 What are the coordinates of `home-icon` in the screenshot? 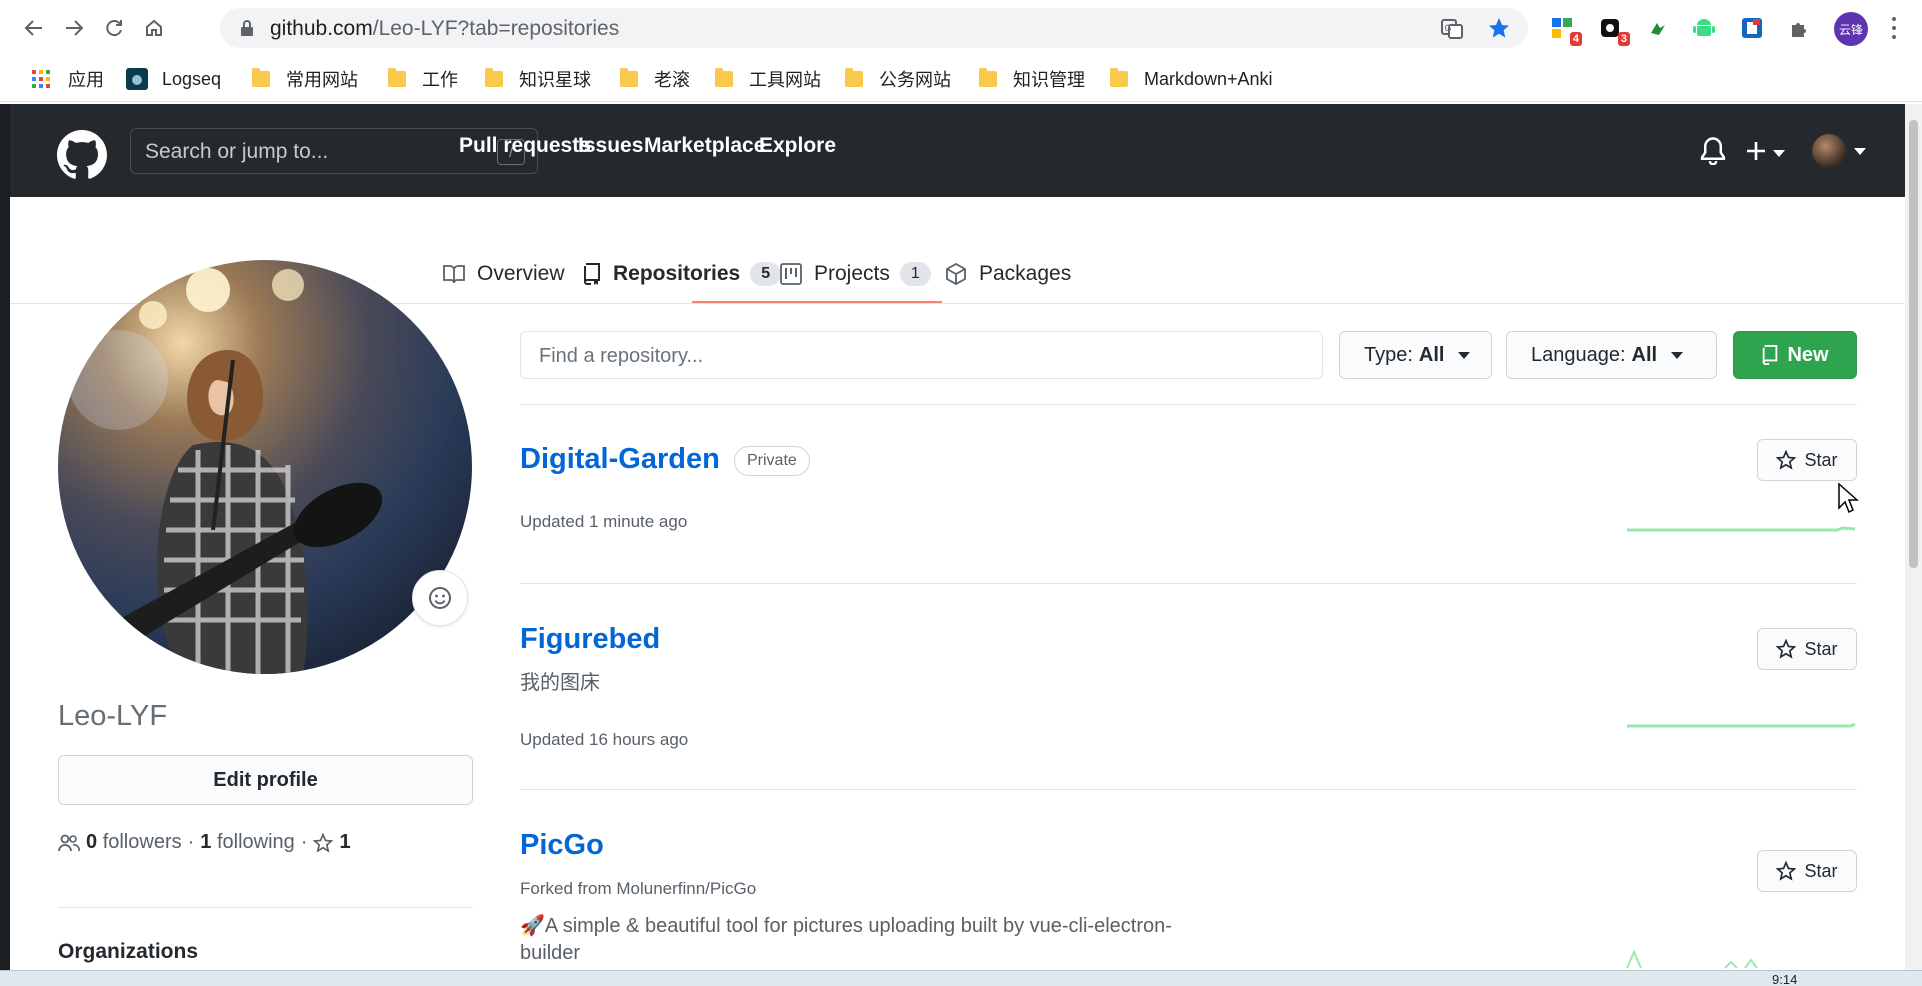 It's located at (154, 28).